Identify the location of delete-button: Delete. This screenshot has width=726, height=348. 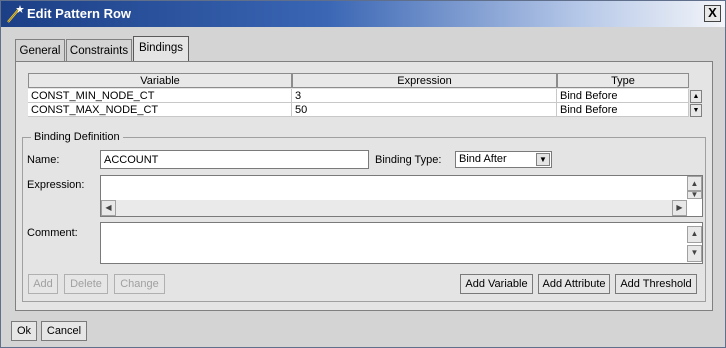
(86, 284).